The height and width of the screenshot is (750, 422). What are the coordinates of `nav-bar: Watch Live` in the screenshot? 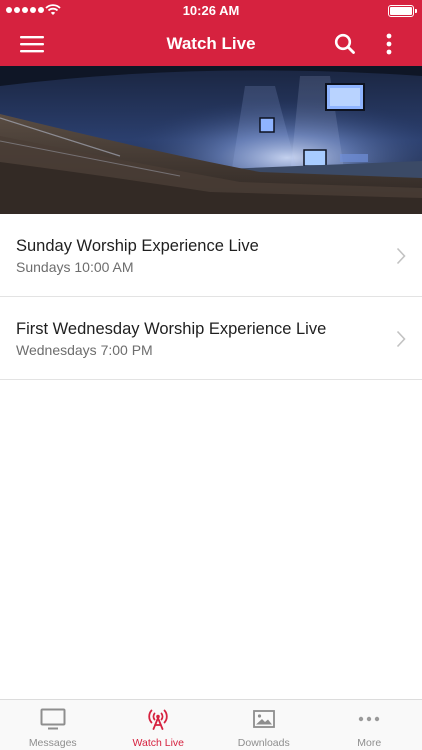 It's located at (211, 44).